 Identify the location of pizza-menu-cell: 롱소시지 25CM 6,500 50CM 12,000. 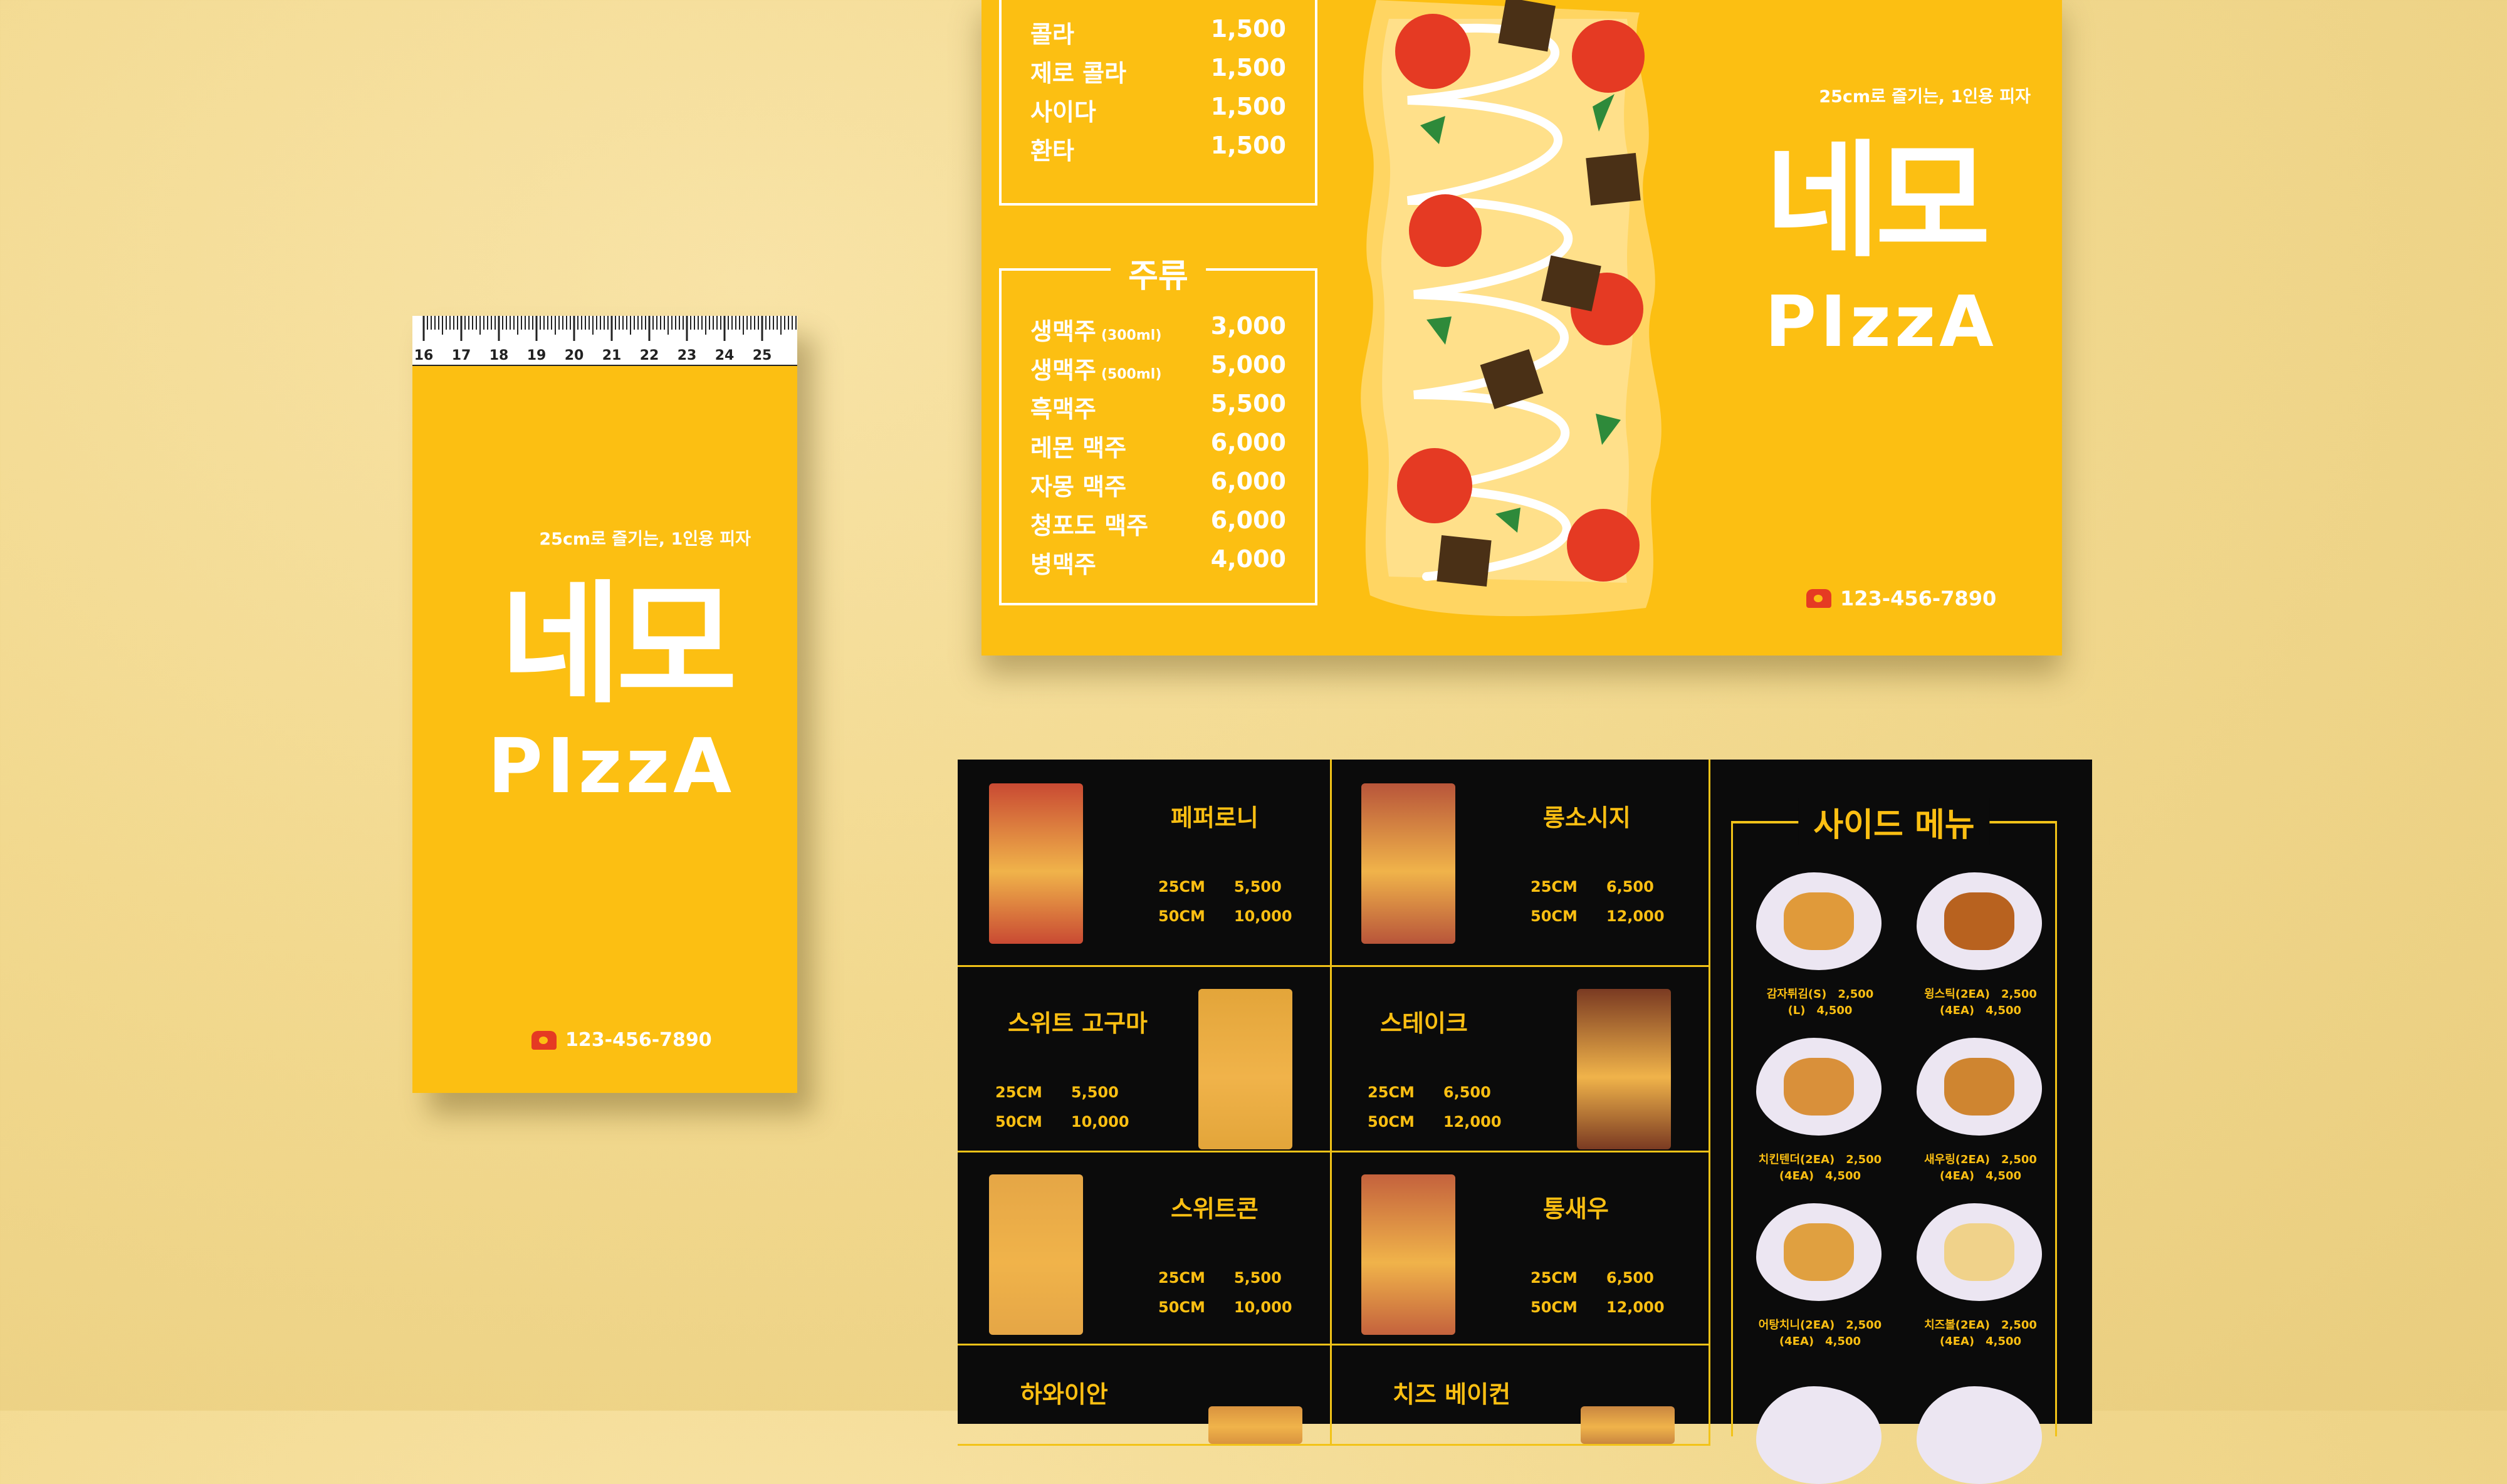
(1520, 863).